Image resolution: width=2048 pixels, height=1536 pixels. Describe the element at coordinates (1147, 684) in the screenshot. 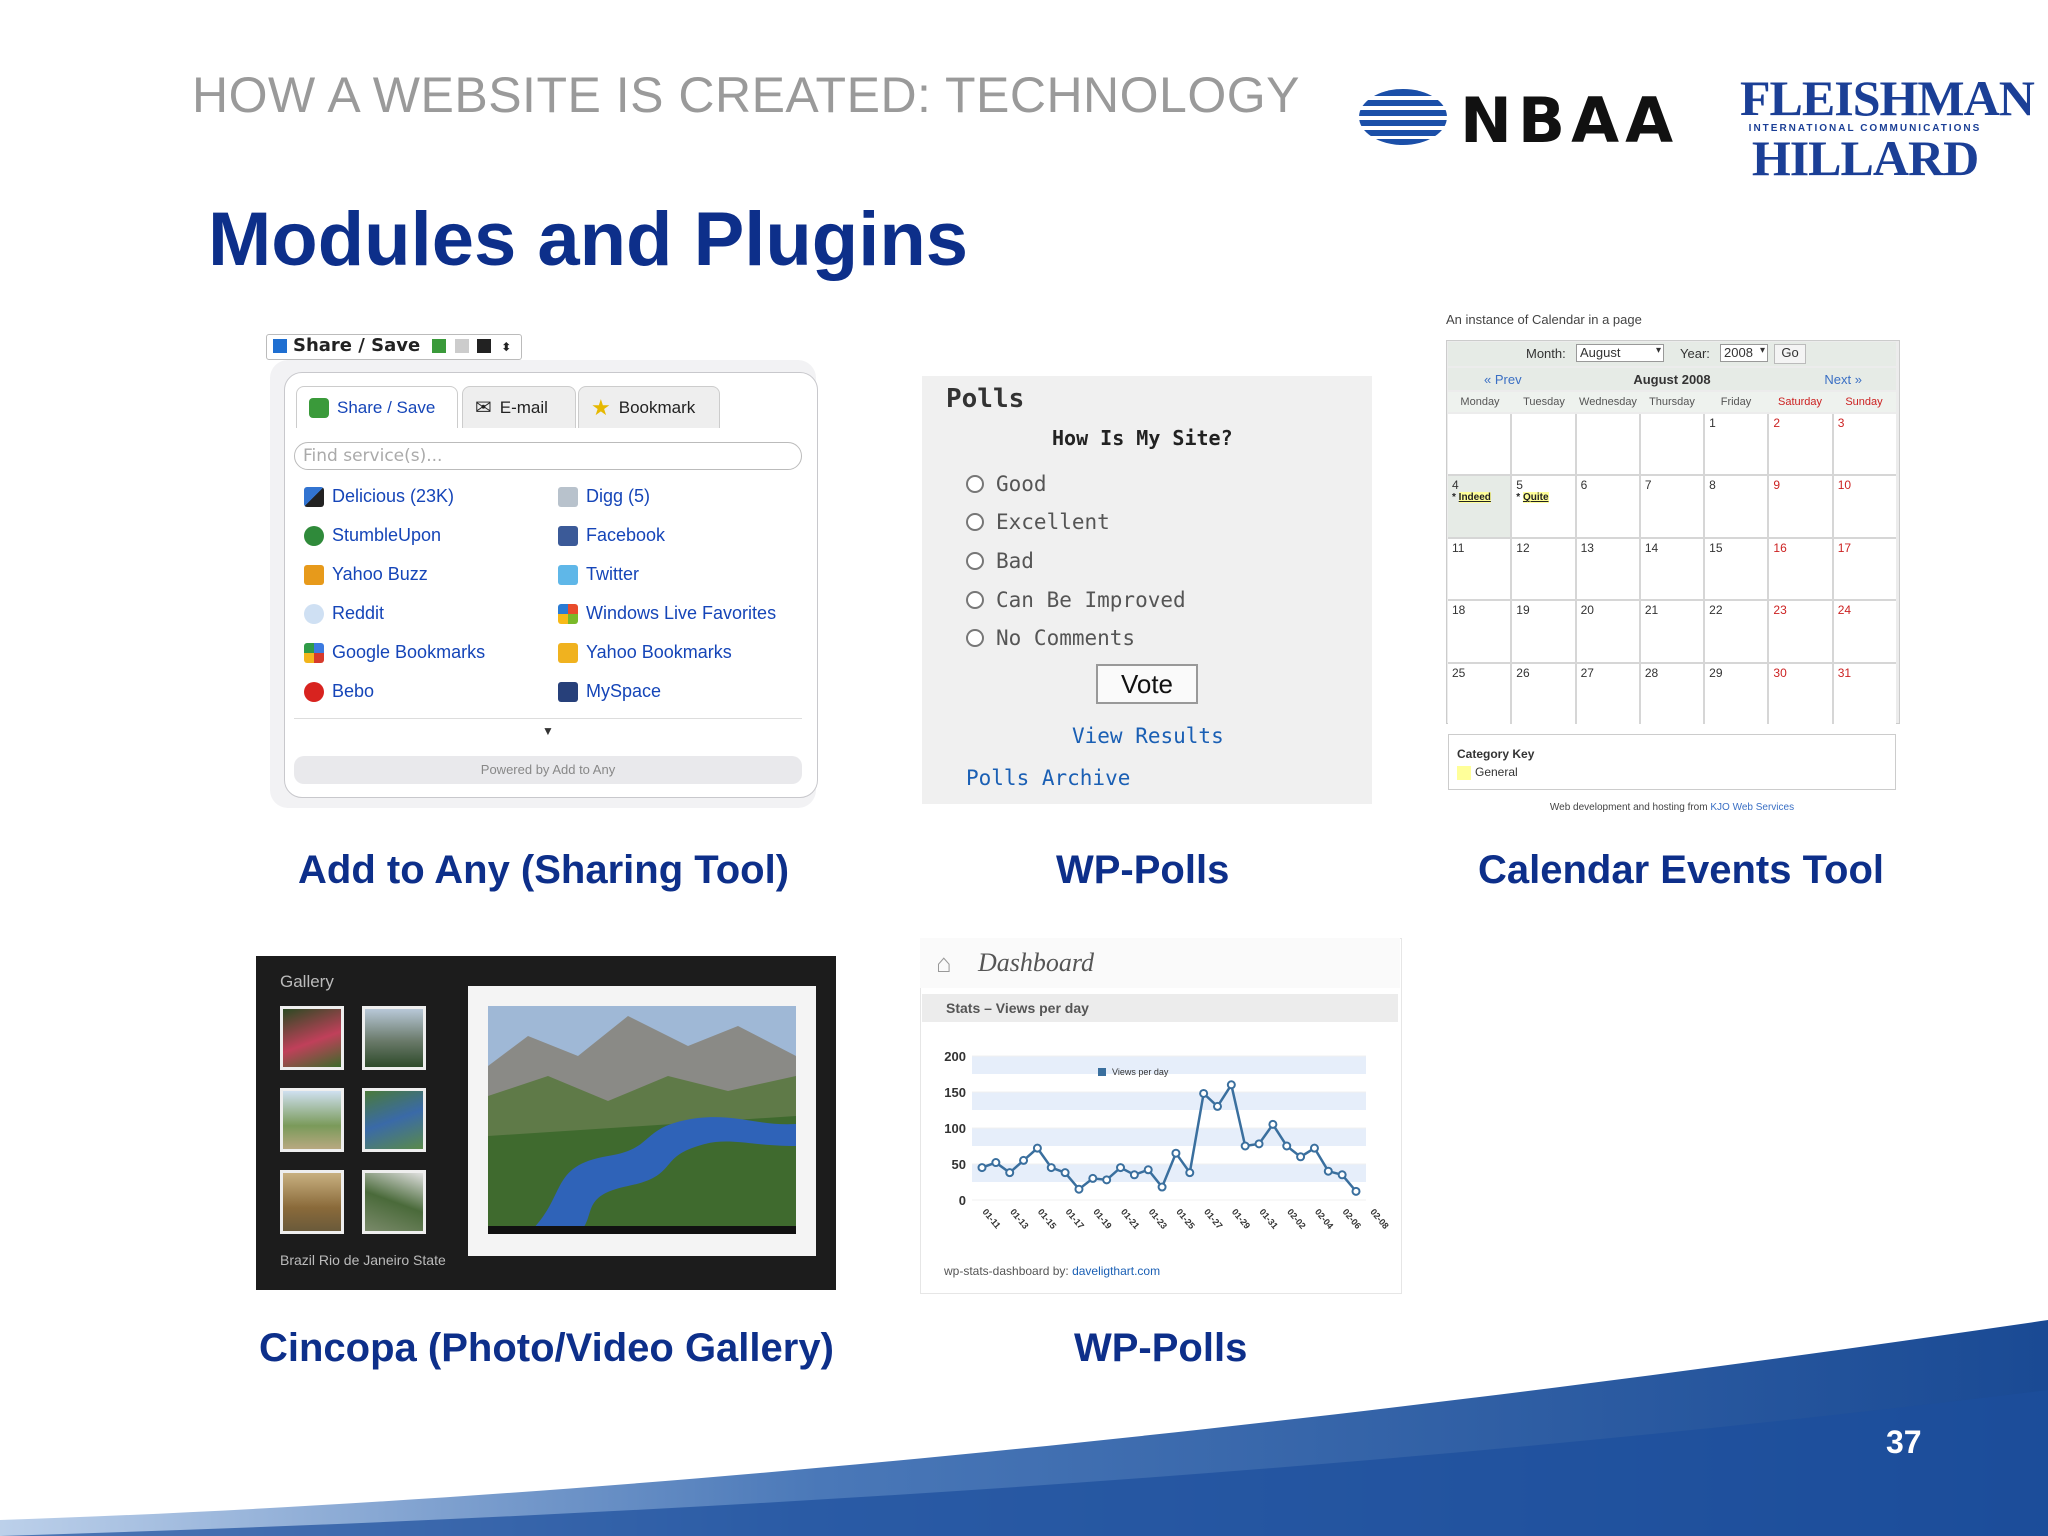

I see `vote-button: Vote` at that location.